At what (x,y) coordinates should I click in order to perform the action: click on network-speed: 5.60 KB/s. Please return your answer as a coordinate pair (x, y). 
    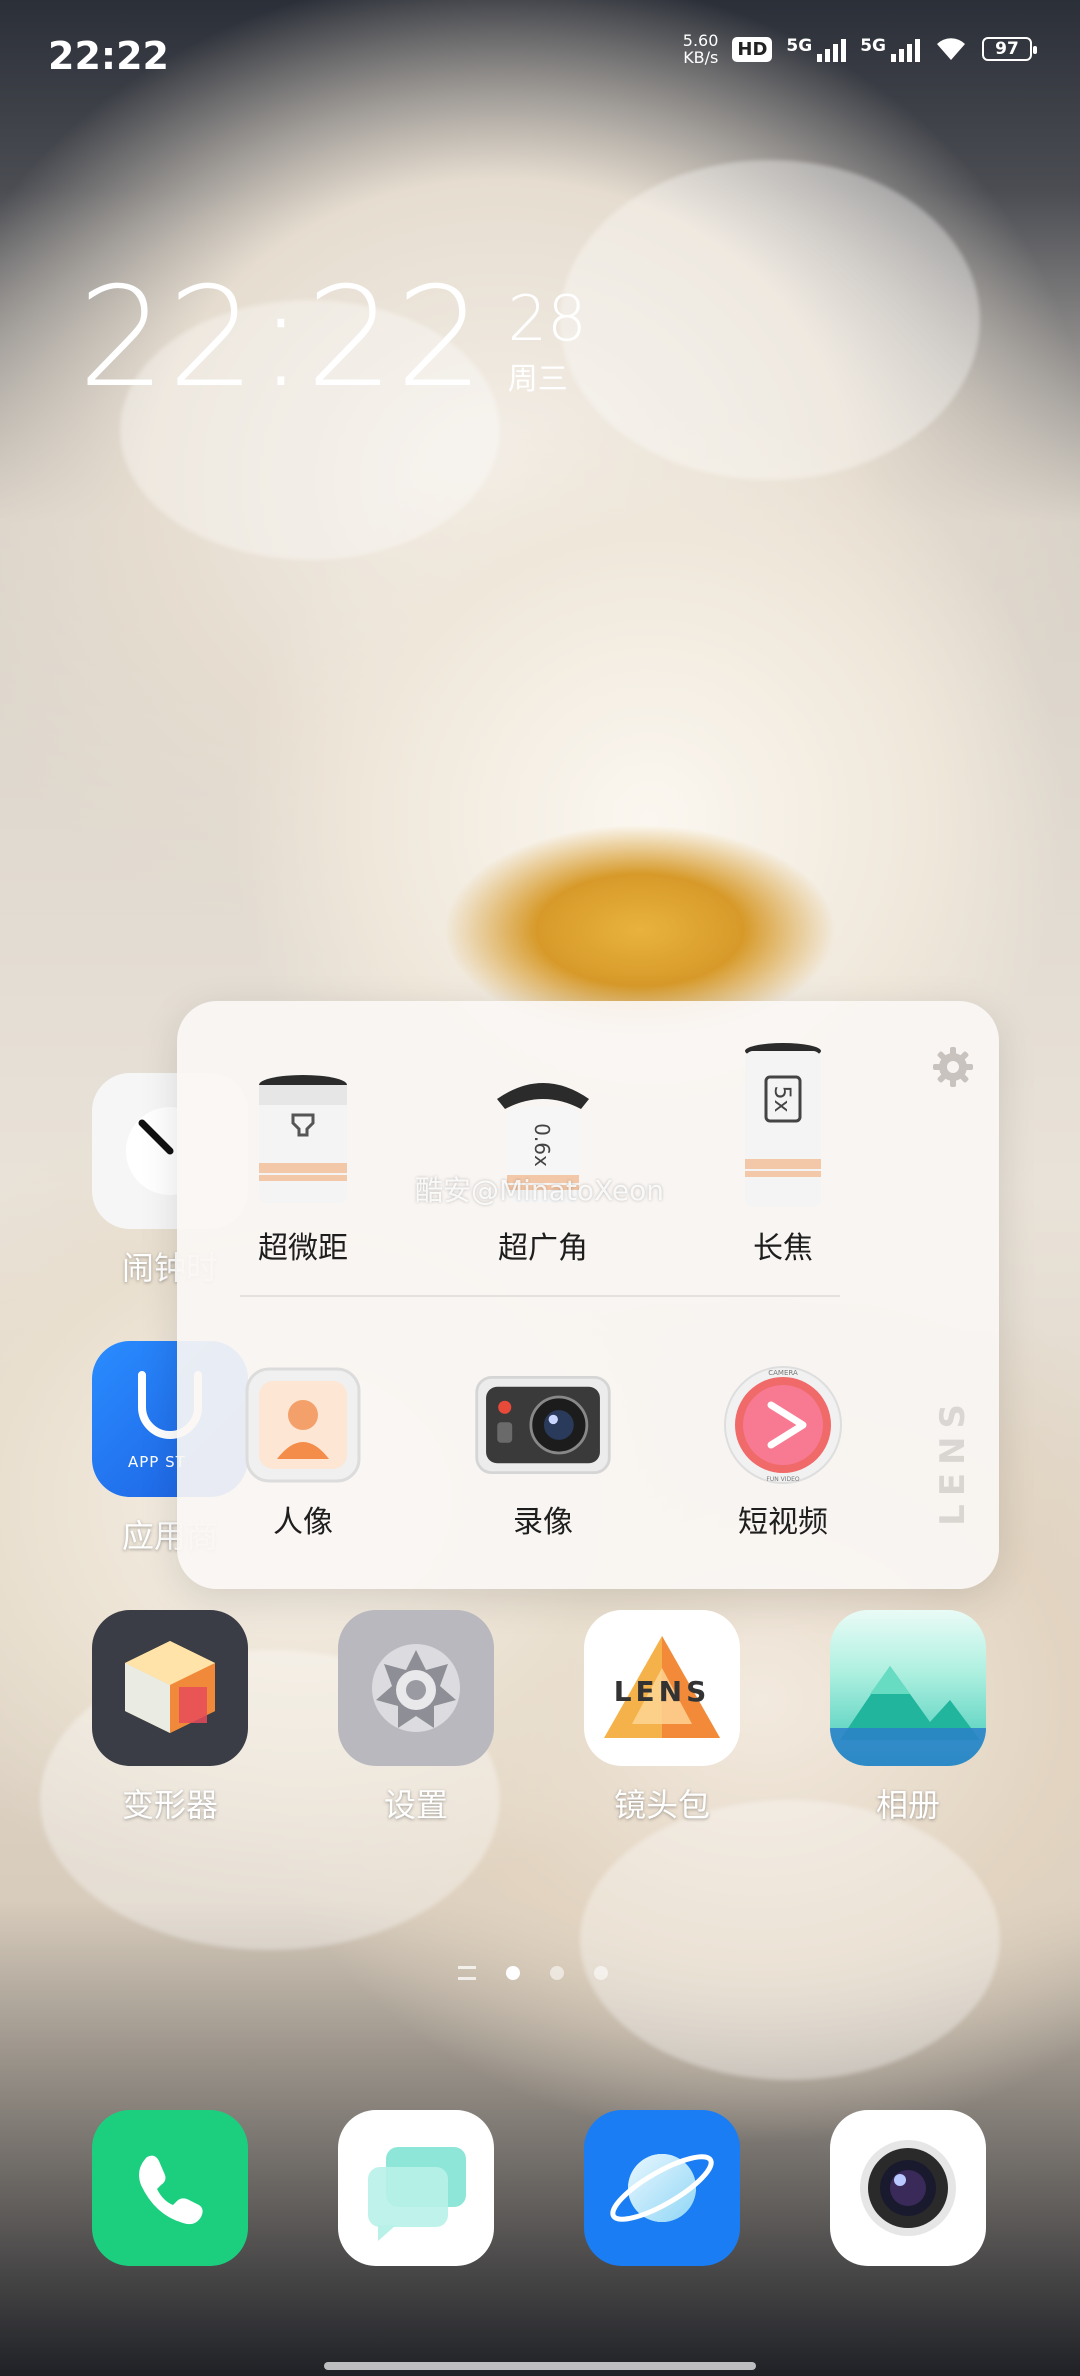
    Looking at the image, I should click on (700, 49).